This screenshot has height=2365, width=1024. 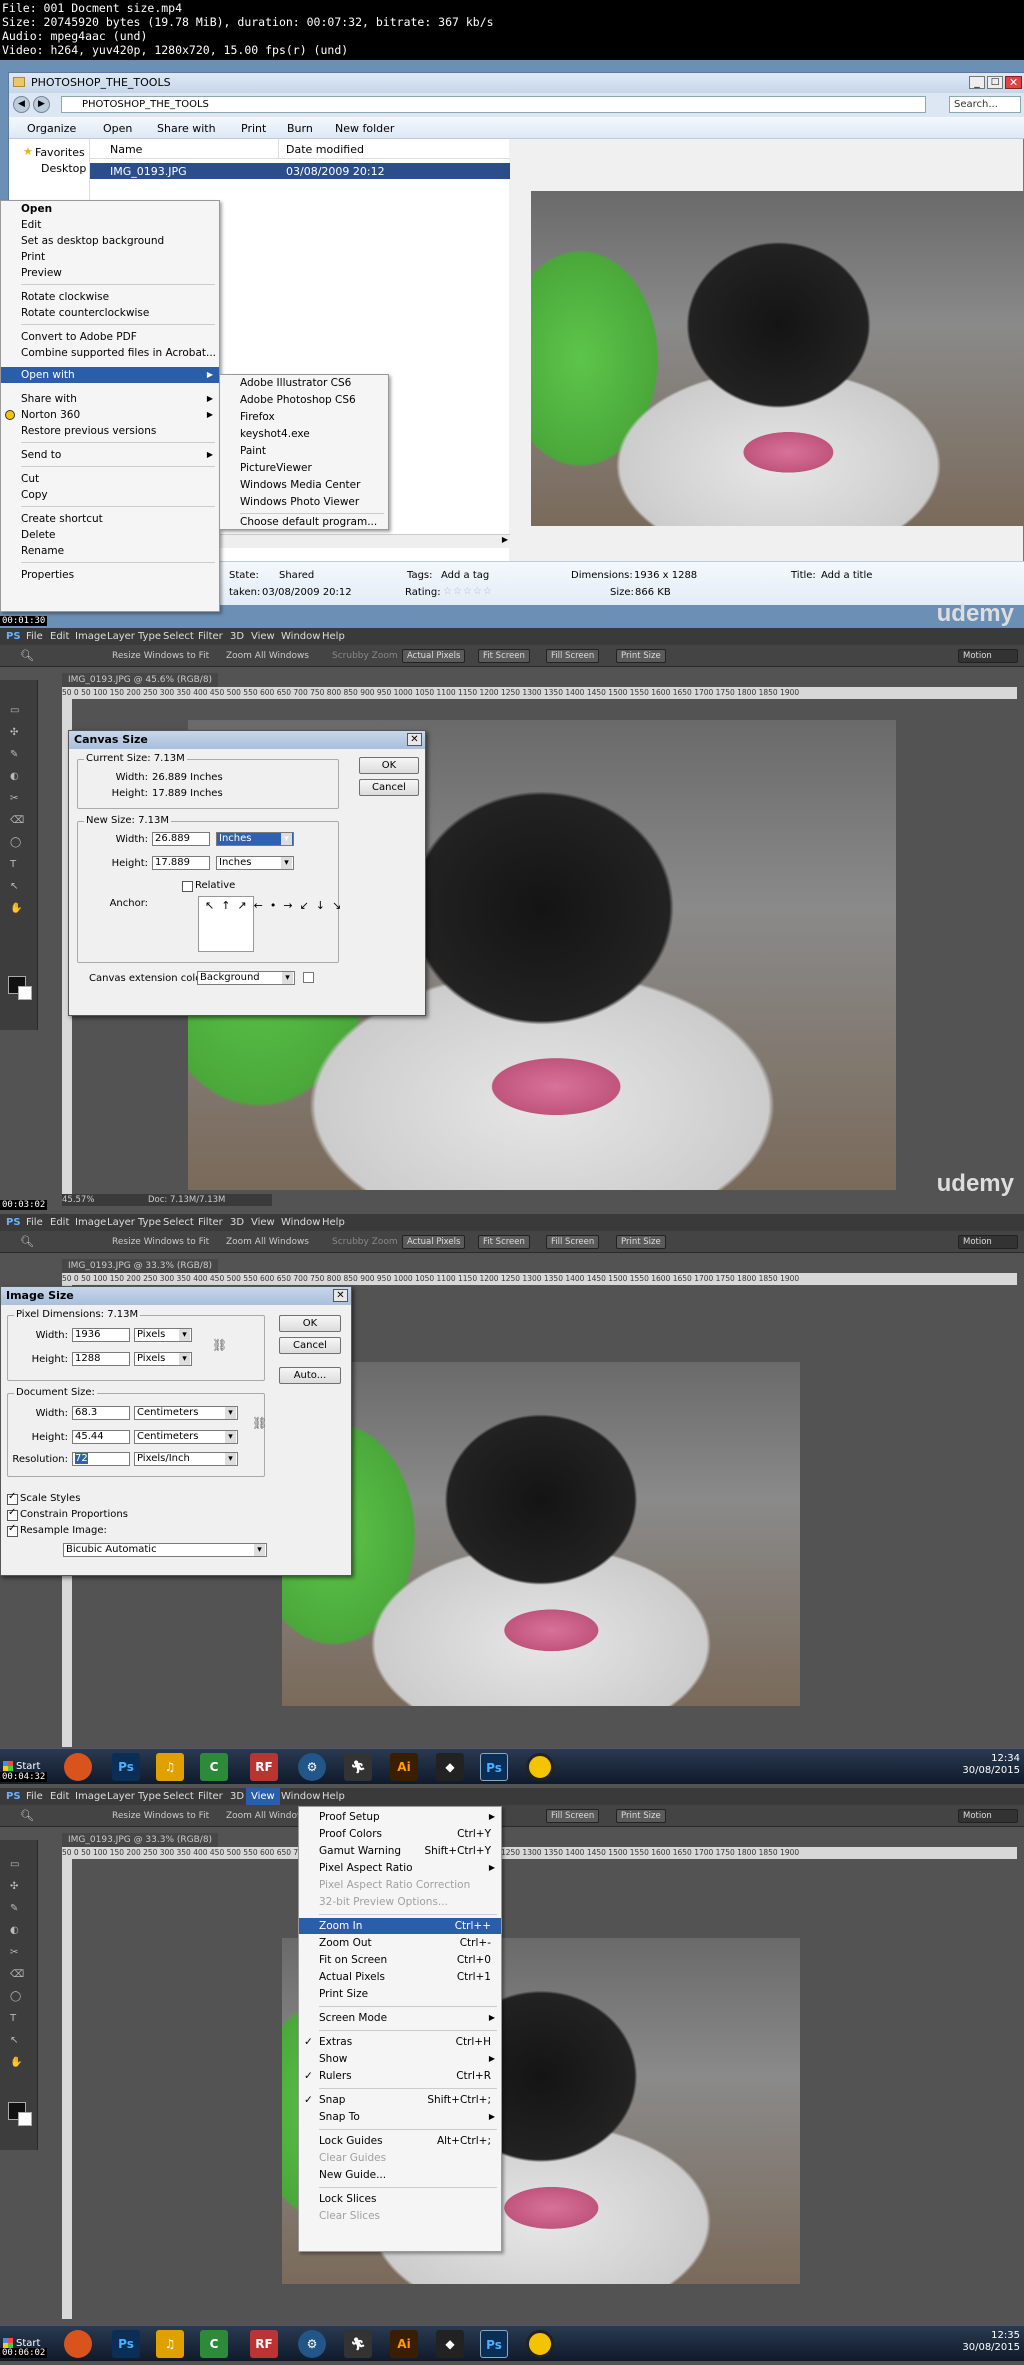 I want to click on tags-value: Add a tag, so click(x=465, y=575).